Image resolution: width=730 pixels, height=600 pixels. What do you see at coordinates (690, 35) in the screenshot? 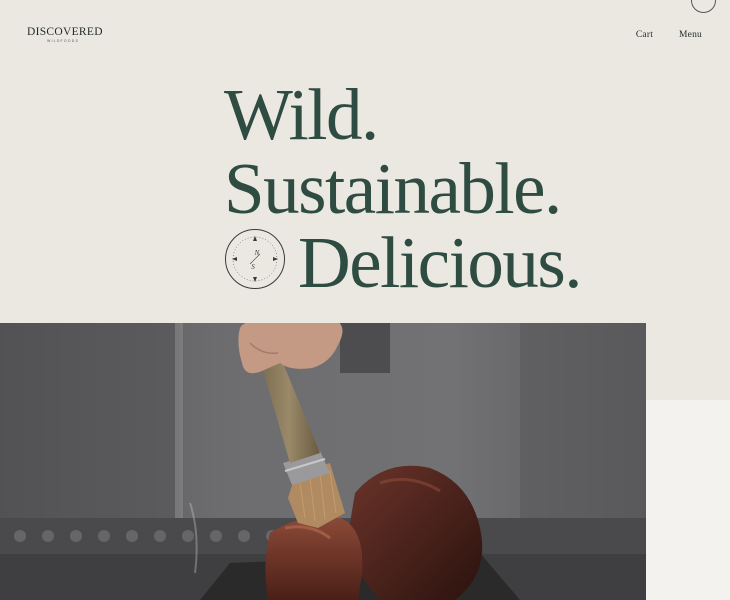
I see `menu-link: Menu` at bounding box center [690, 35].